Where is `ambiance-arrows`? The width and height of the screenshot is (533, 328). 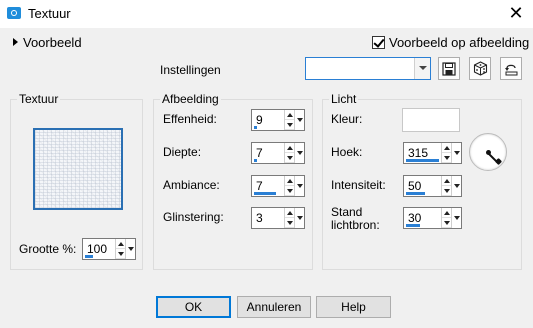
ambiance-arrows is located at coordinates (289, 186).